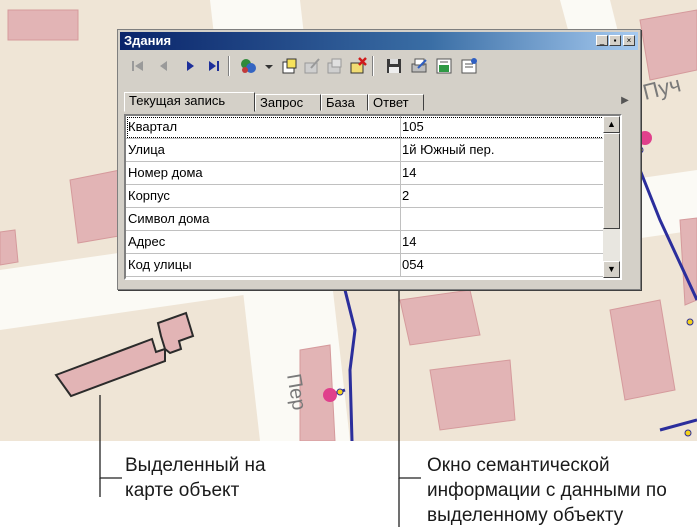  I want to click on scroll-up-icon: ▲, so click(611, 124).